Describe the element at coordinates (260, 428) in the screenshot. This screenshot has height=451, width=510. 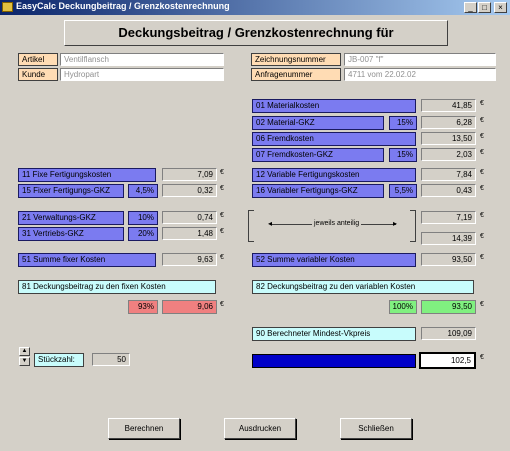
I see `ausdrucken-button: Ausdrucken` at that location.